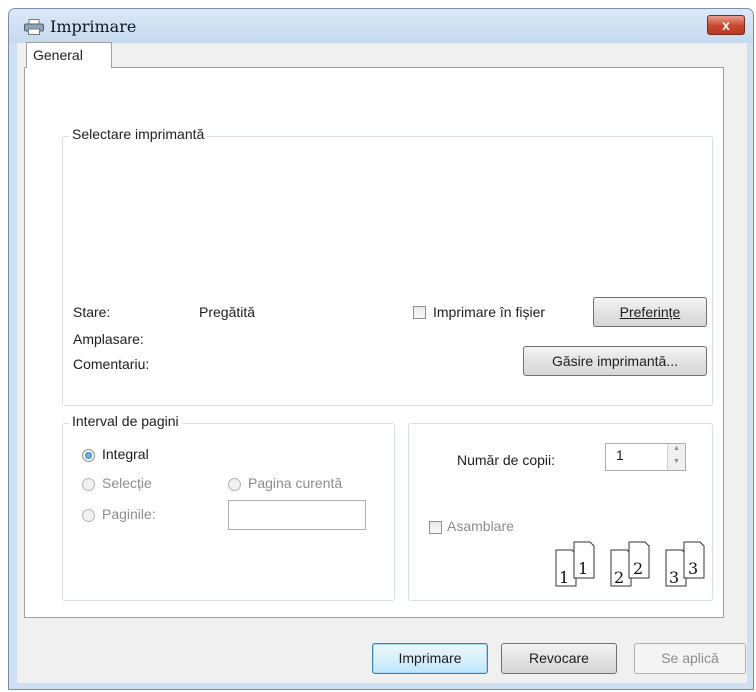 The height and width of the screenshot is (692, 756). I want to click on printer-icon, so click(34, 27).